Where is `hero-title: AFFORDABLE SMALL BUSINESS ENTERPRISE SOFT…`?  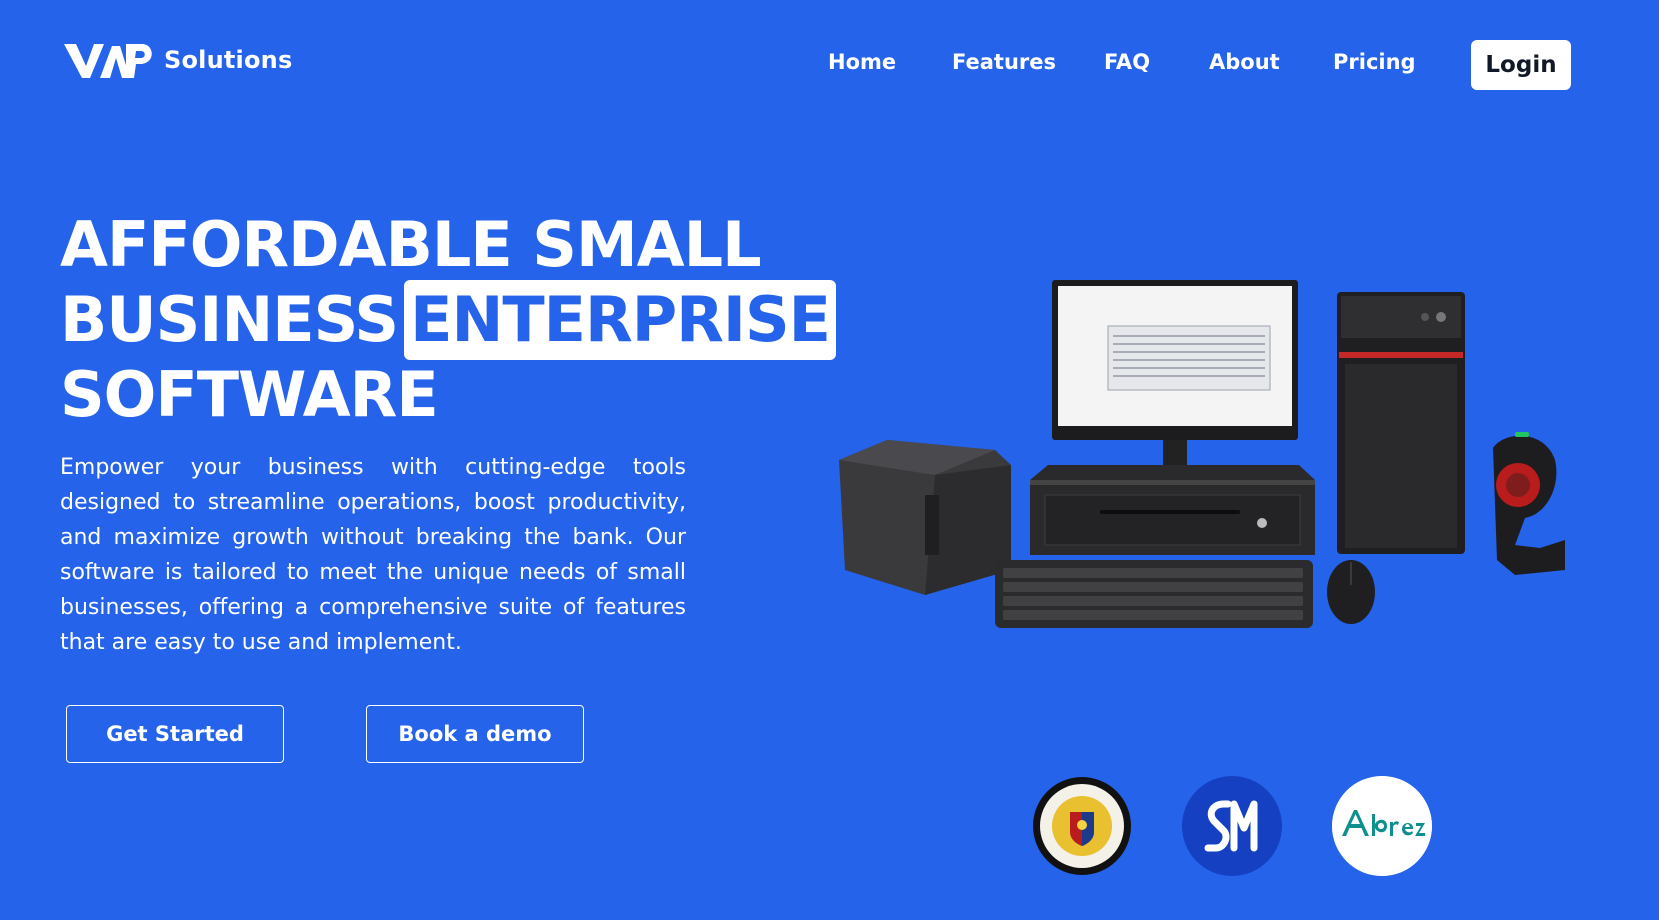 hero-title: AFFORDABLE SMALL BUSINESS ENTERPRISE SOFT… is located at coordinates (448, 320).